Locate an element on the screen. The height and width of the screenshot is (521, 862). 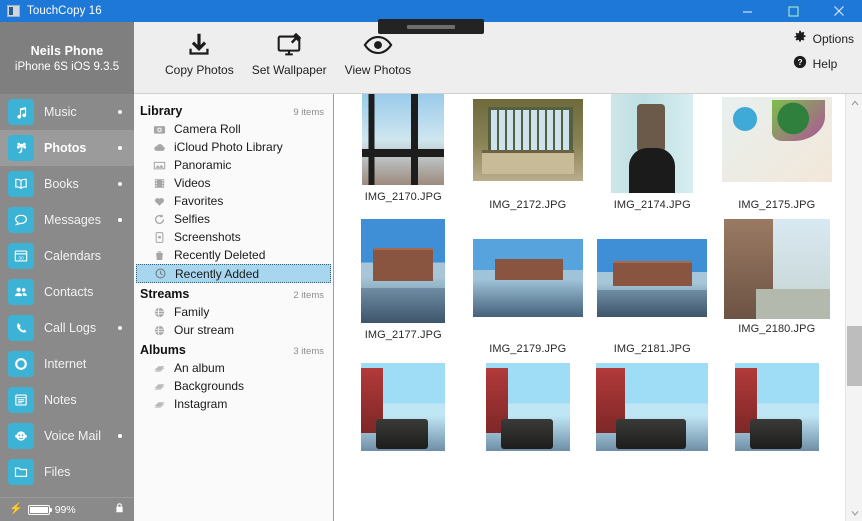
library-item-family: Family is located at coordinates (233, 312).